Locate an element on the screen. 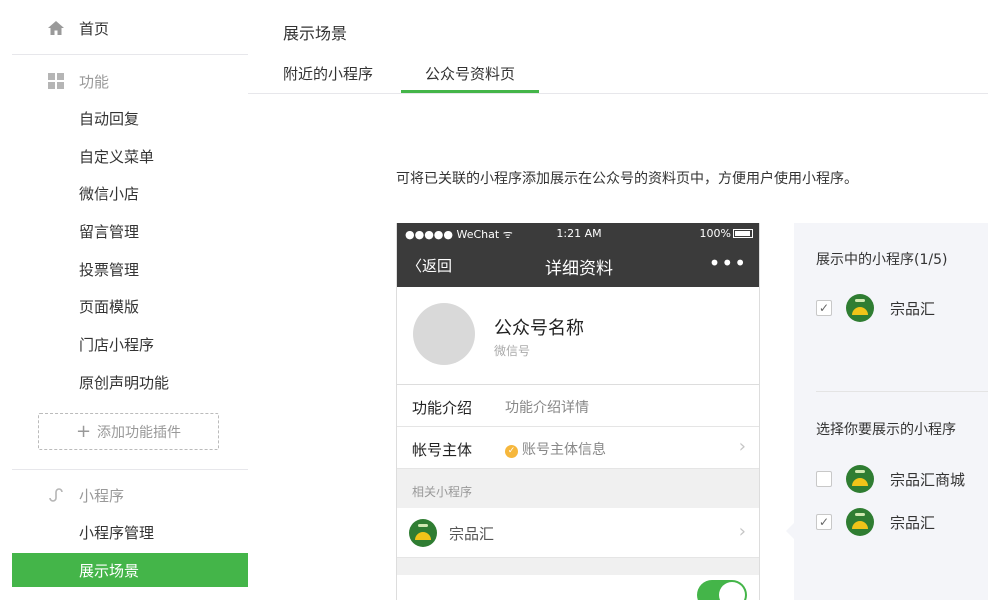 This screenshot has width=1000, height=600. sidebar-section-miniprogram: 小程序 is located at coordinates (130, 495).